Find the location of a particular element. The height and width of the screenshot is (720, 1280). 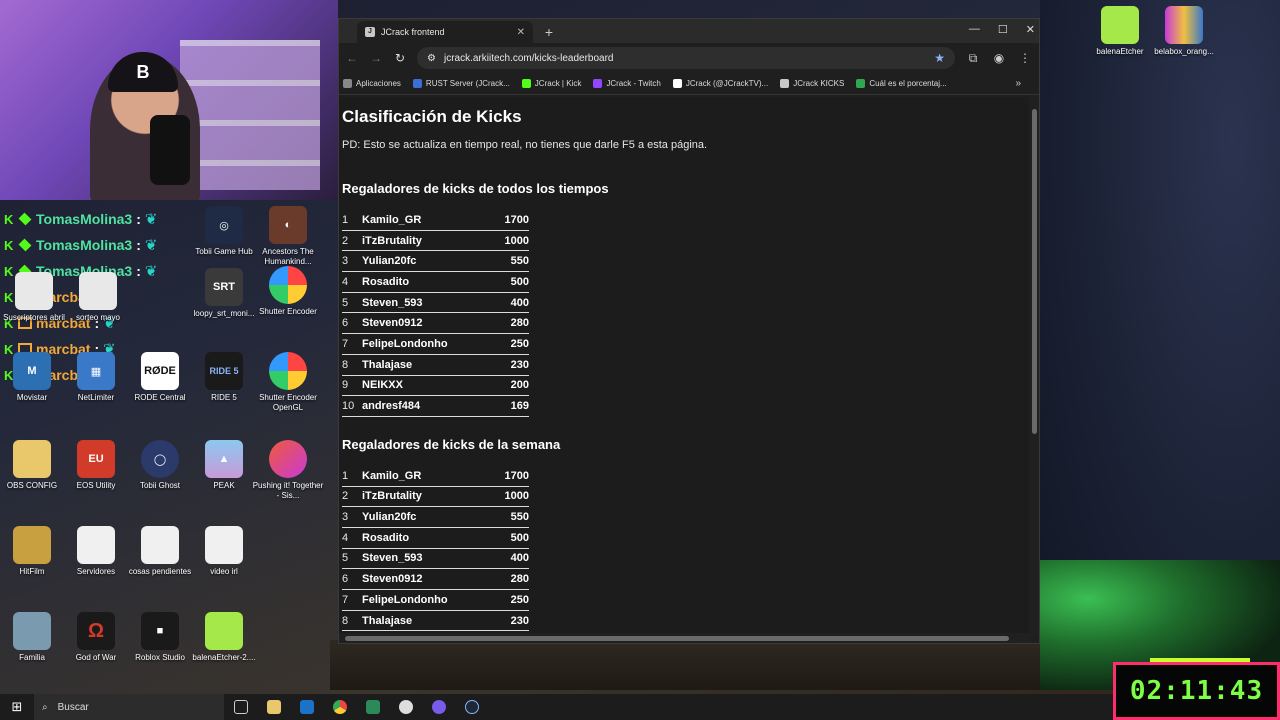

desktop-icon-obs-config: OBS CONFIG is located at coordinates (32, 465).